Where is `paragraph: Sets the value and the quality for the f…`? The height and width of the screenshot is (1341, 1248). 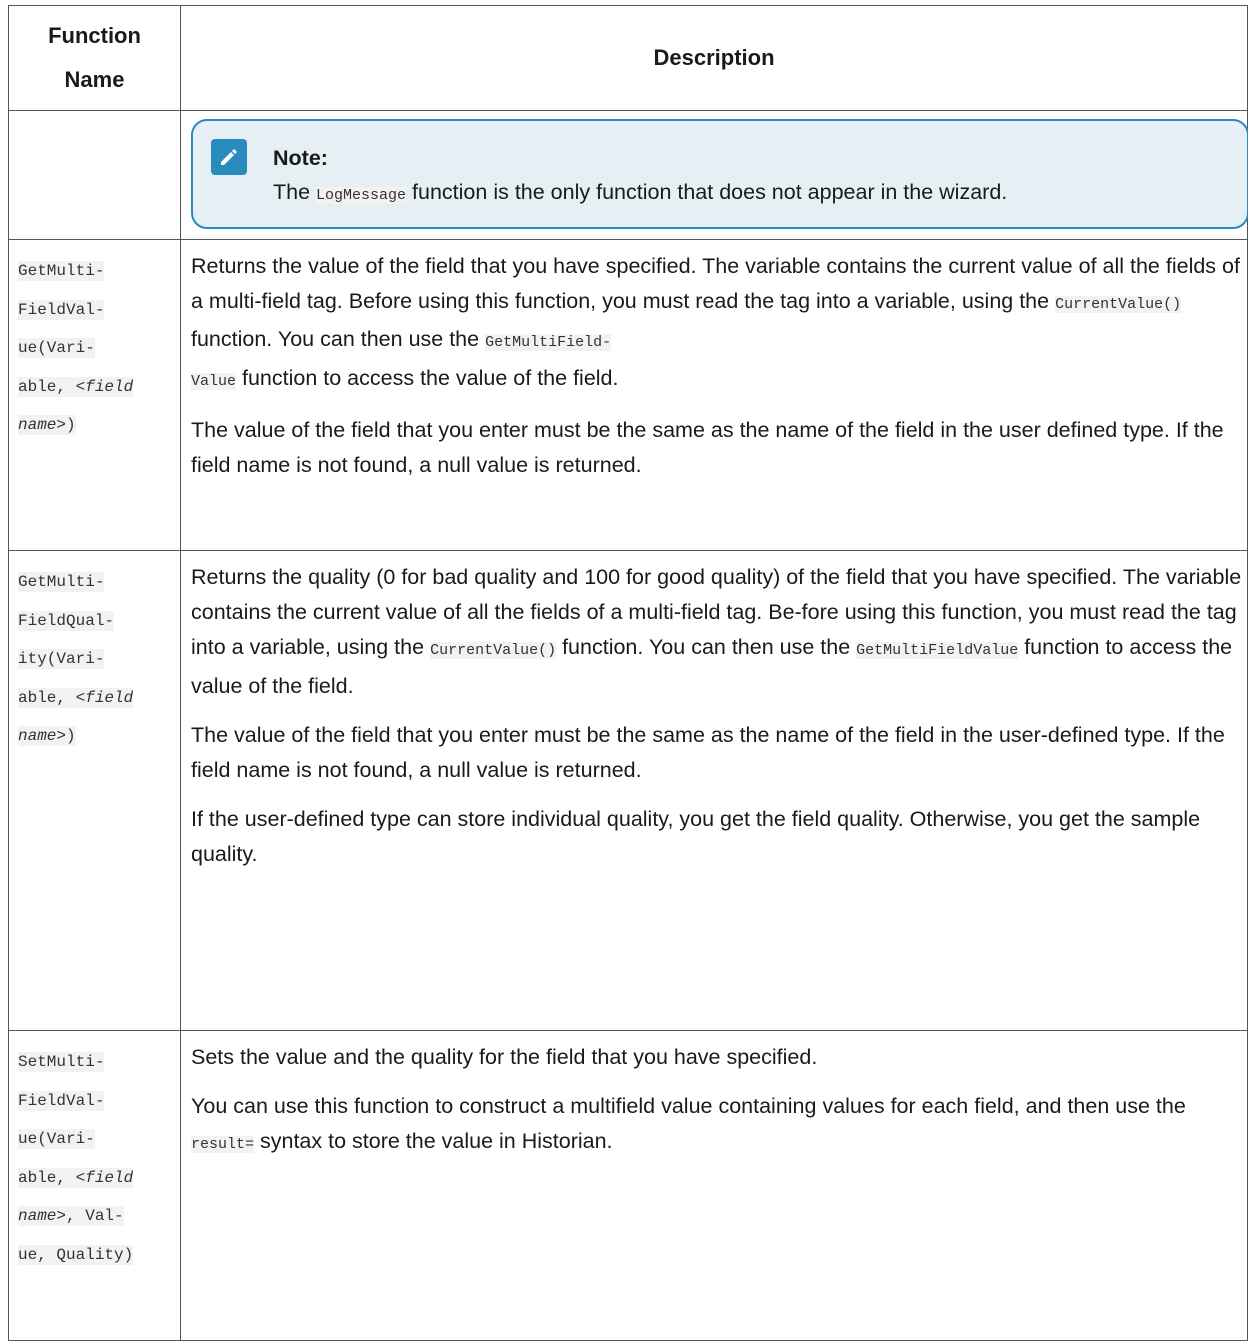 paragraph: Sets the value and the quality for the f… is located at coordinates (504, 1057).